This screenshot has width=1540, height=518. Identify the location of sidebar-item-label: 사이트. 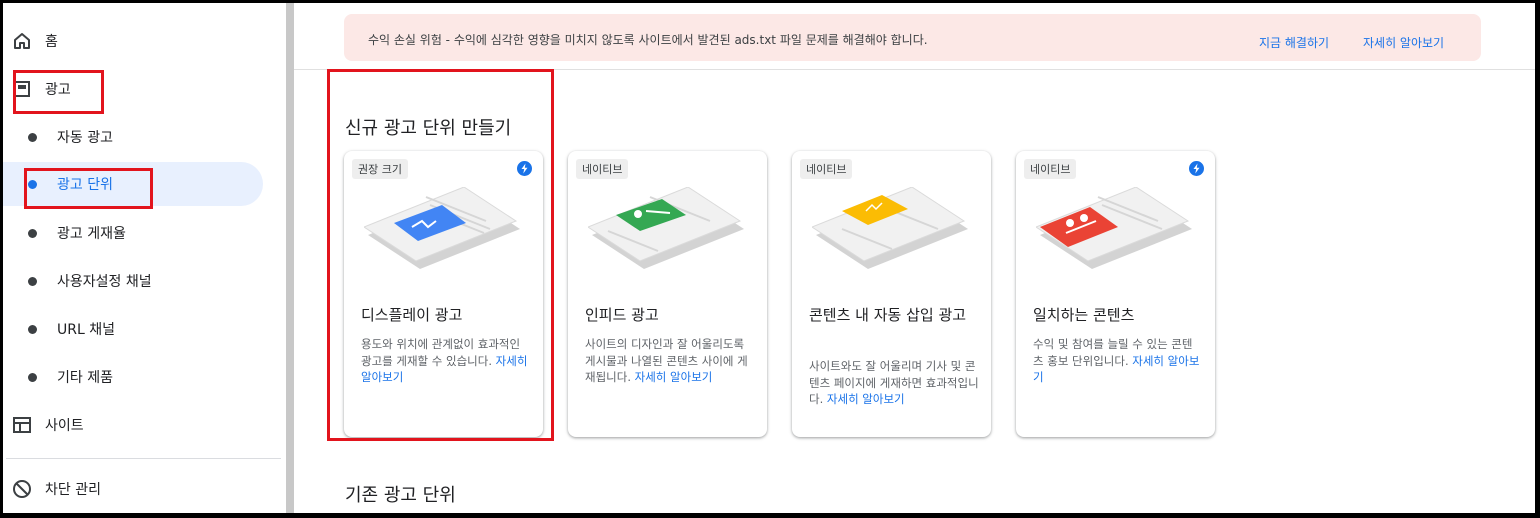
(64, 426).